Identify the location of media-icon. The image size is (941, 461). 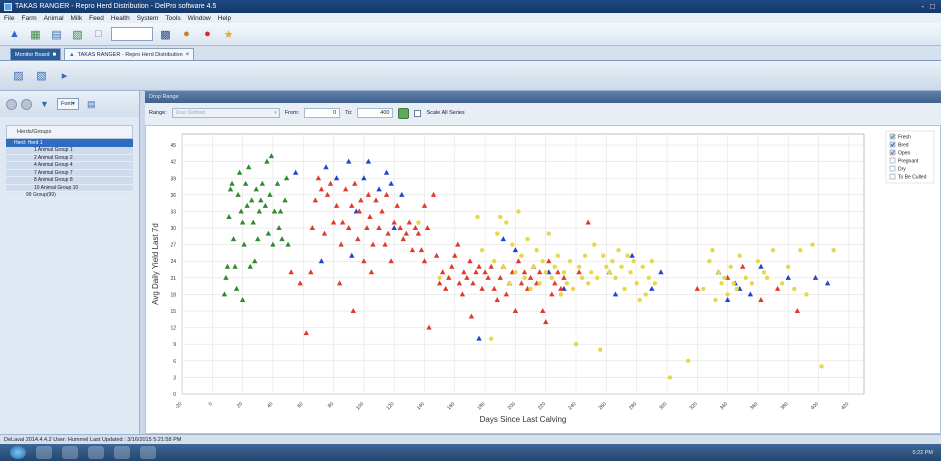
(96, 452).